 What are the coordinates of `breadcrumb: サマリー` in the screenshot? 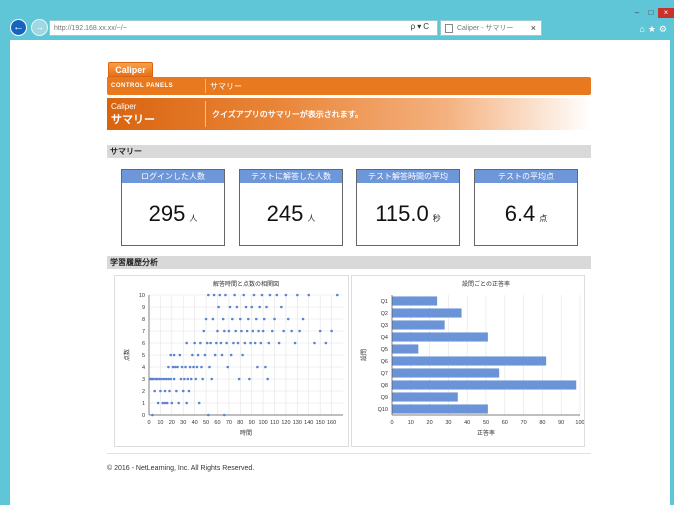 It's located at (224, 86).